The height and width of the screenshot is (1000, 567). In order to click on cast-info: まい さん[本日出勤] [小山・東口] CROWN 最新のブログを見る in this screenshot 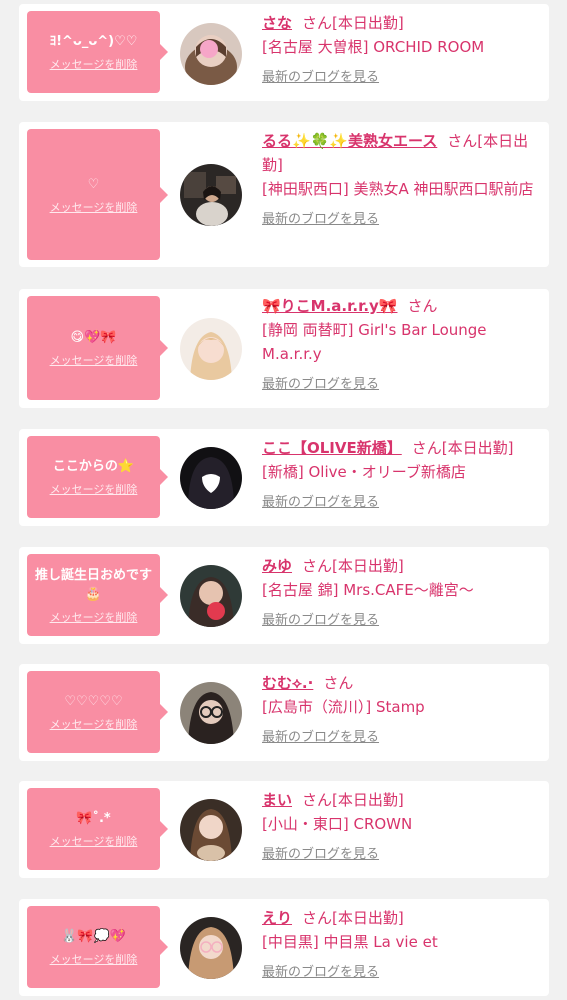, I will do `click(402, 827)`.